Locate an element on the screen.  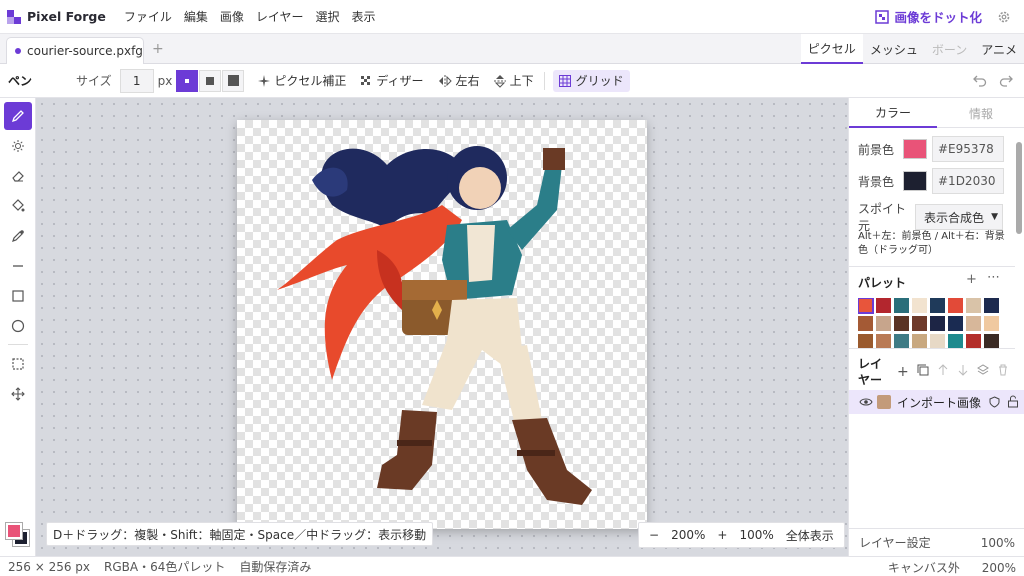
document-tab-name: courier-source.pxfg is located at coordinates (85, 51).